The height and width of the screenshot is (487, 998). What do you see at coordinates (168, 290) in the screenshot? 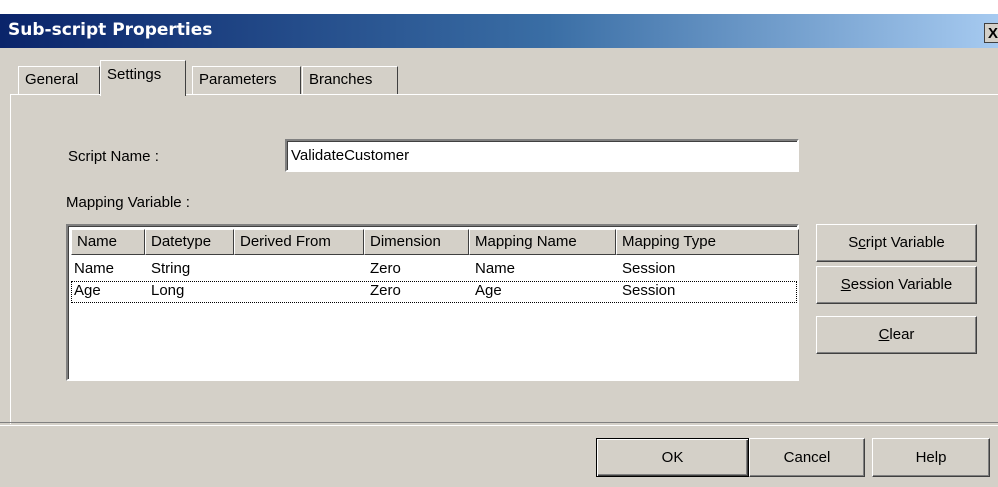
I see `cell-datetype: Long` at bounding box center [168, 290].